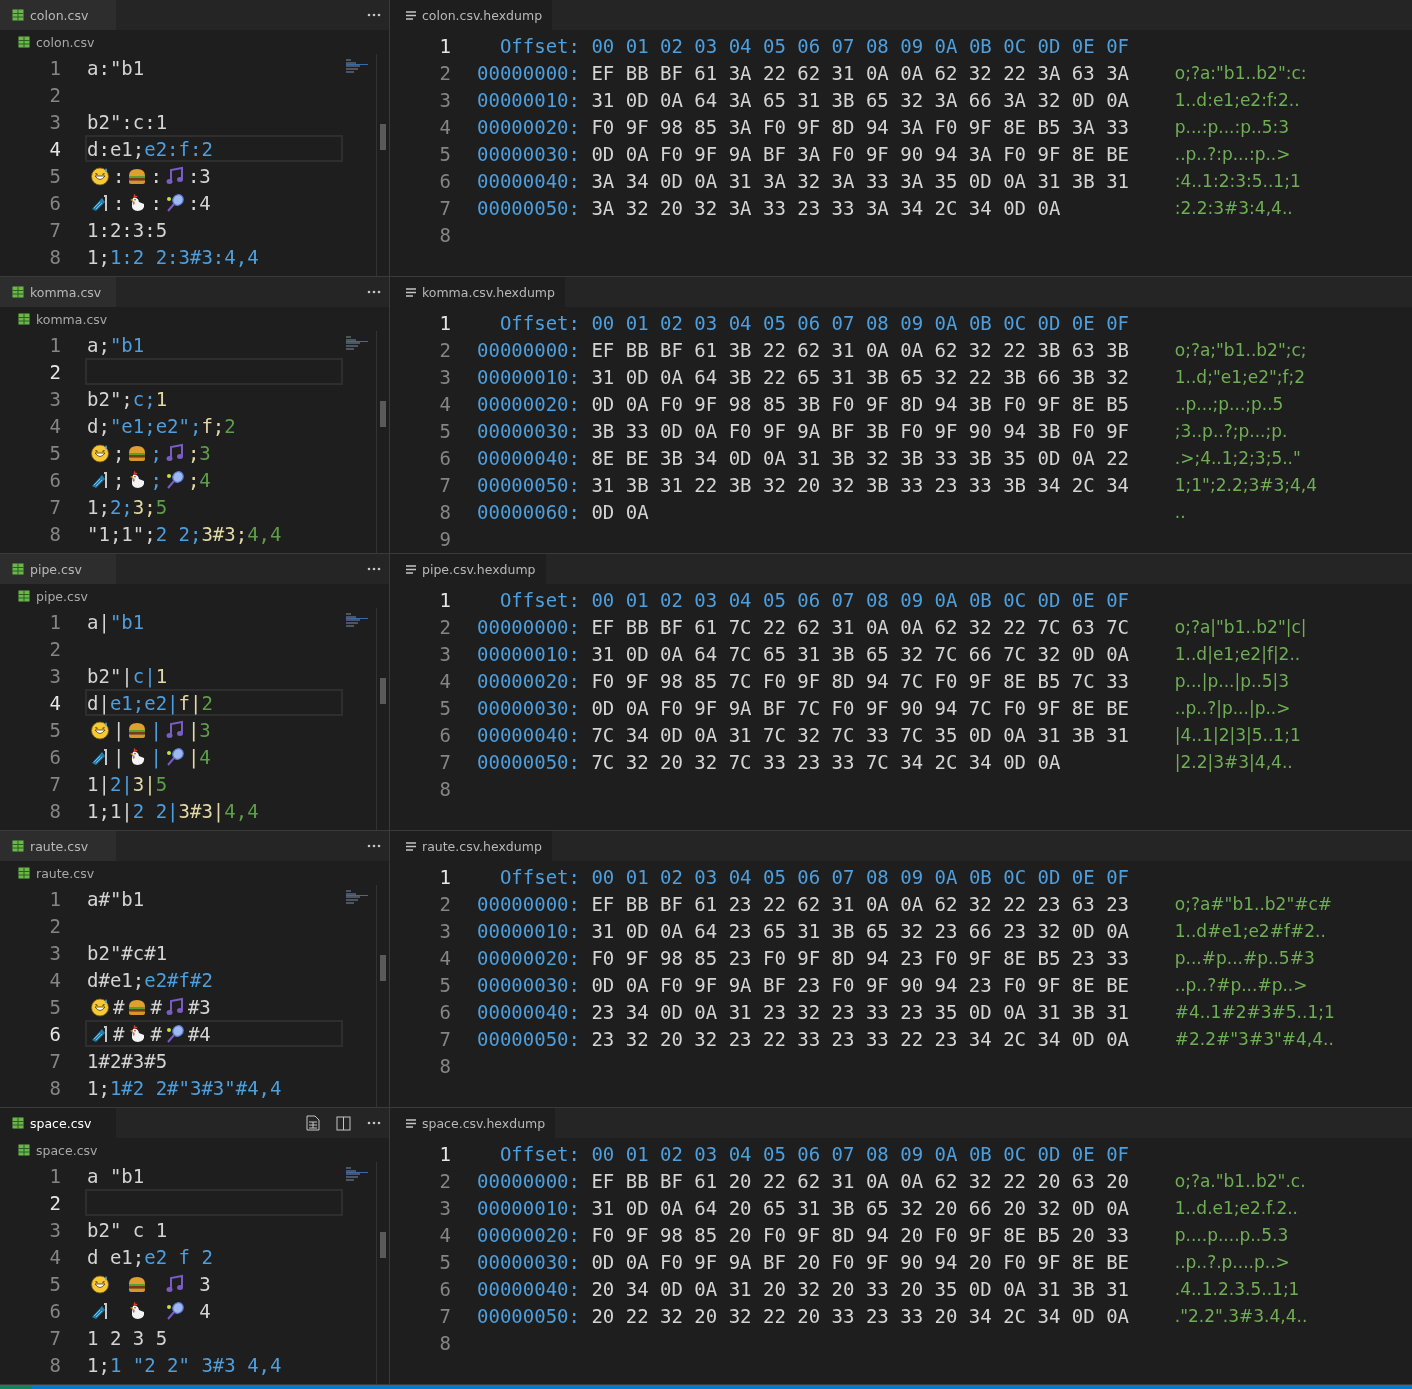  Describe the element at coordinates (230, 425) in the screenshot. I see `code-text: 2` at that location.